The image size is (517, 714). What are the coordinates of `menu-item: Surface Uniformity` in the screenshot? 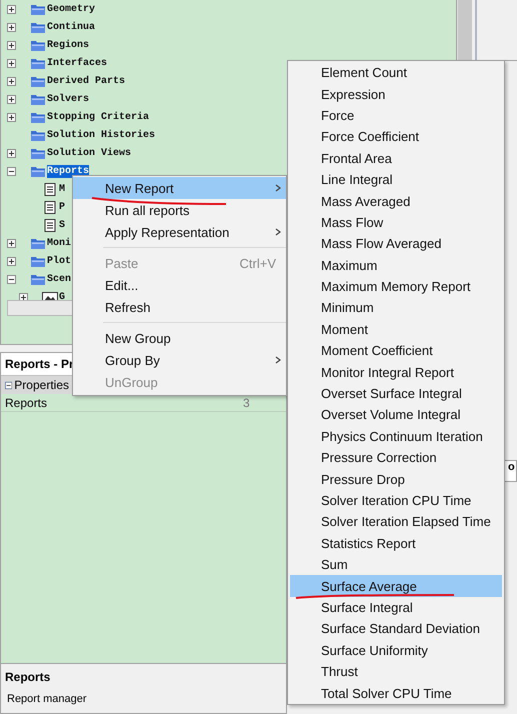 It's located at (396, 650).